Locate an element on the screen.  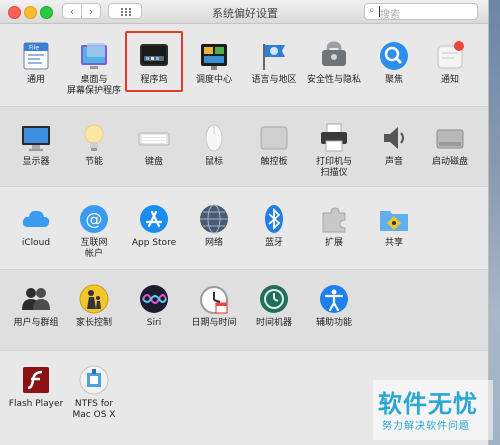
internet-accounts-icon: @ is located at coordinates (94, 219).